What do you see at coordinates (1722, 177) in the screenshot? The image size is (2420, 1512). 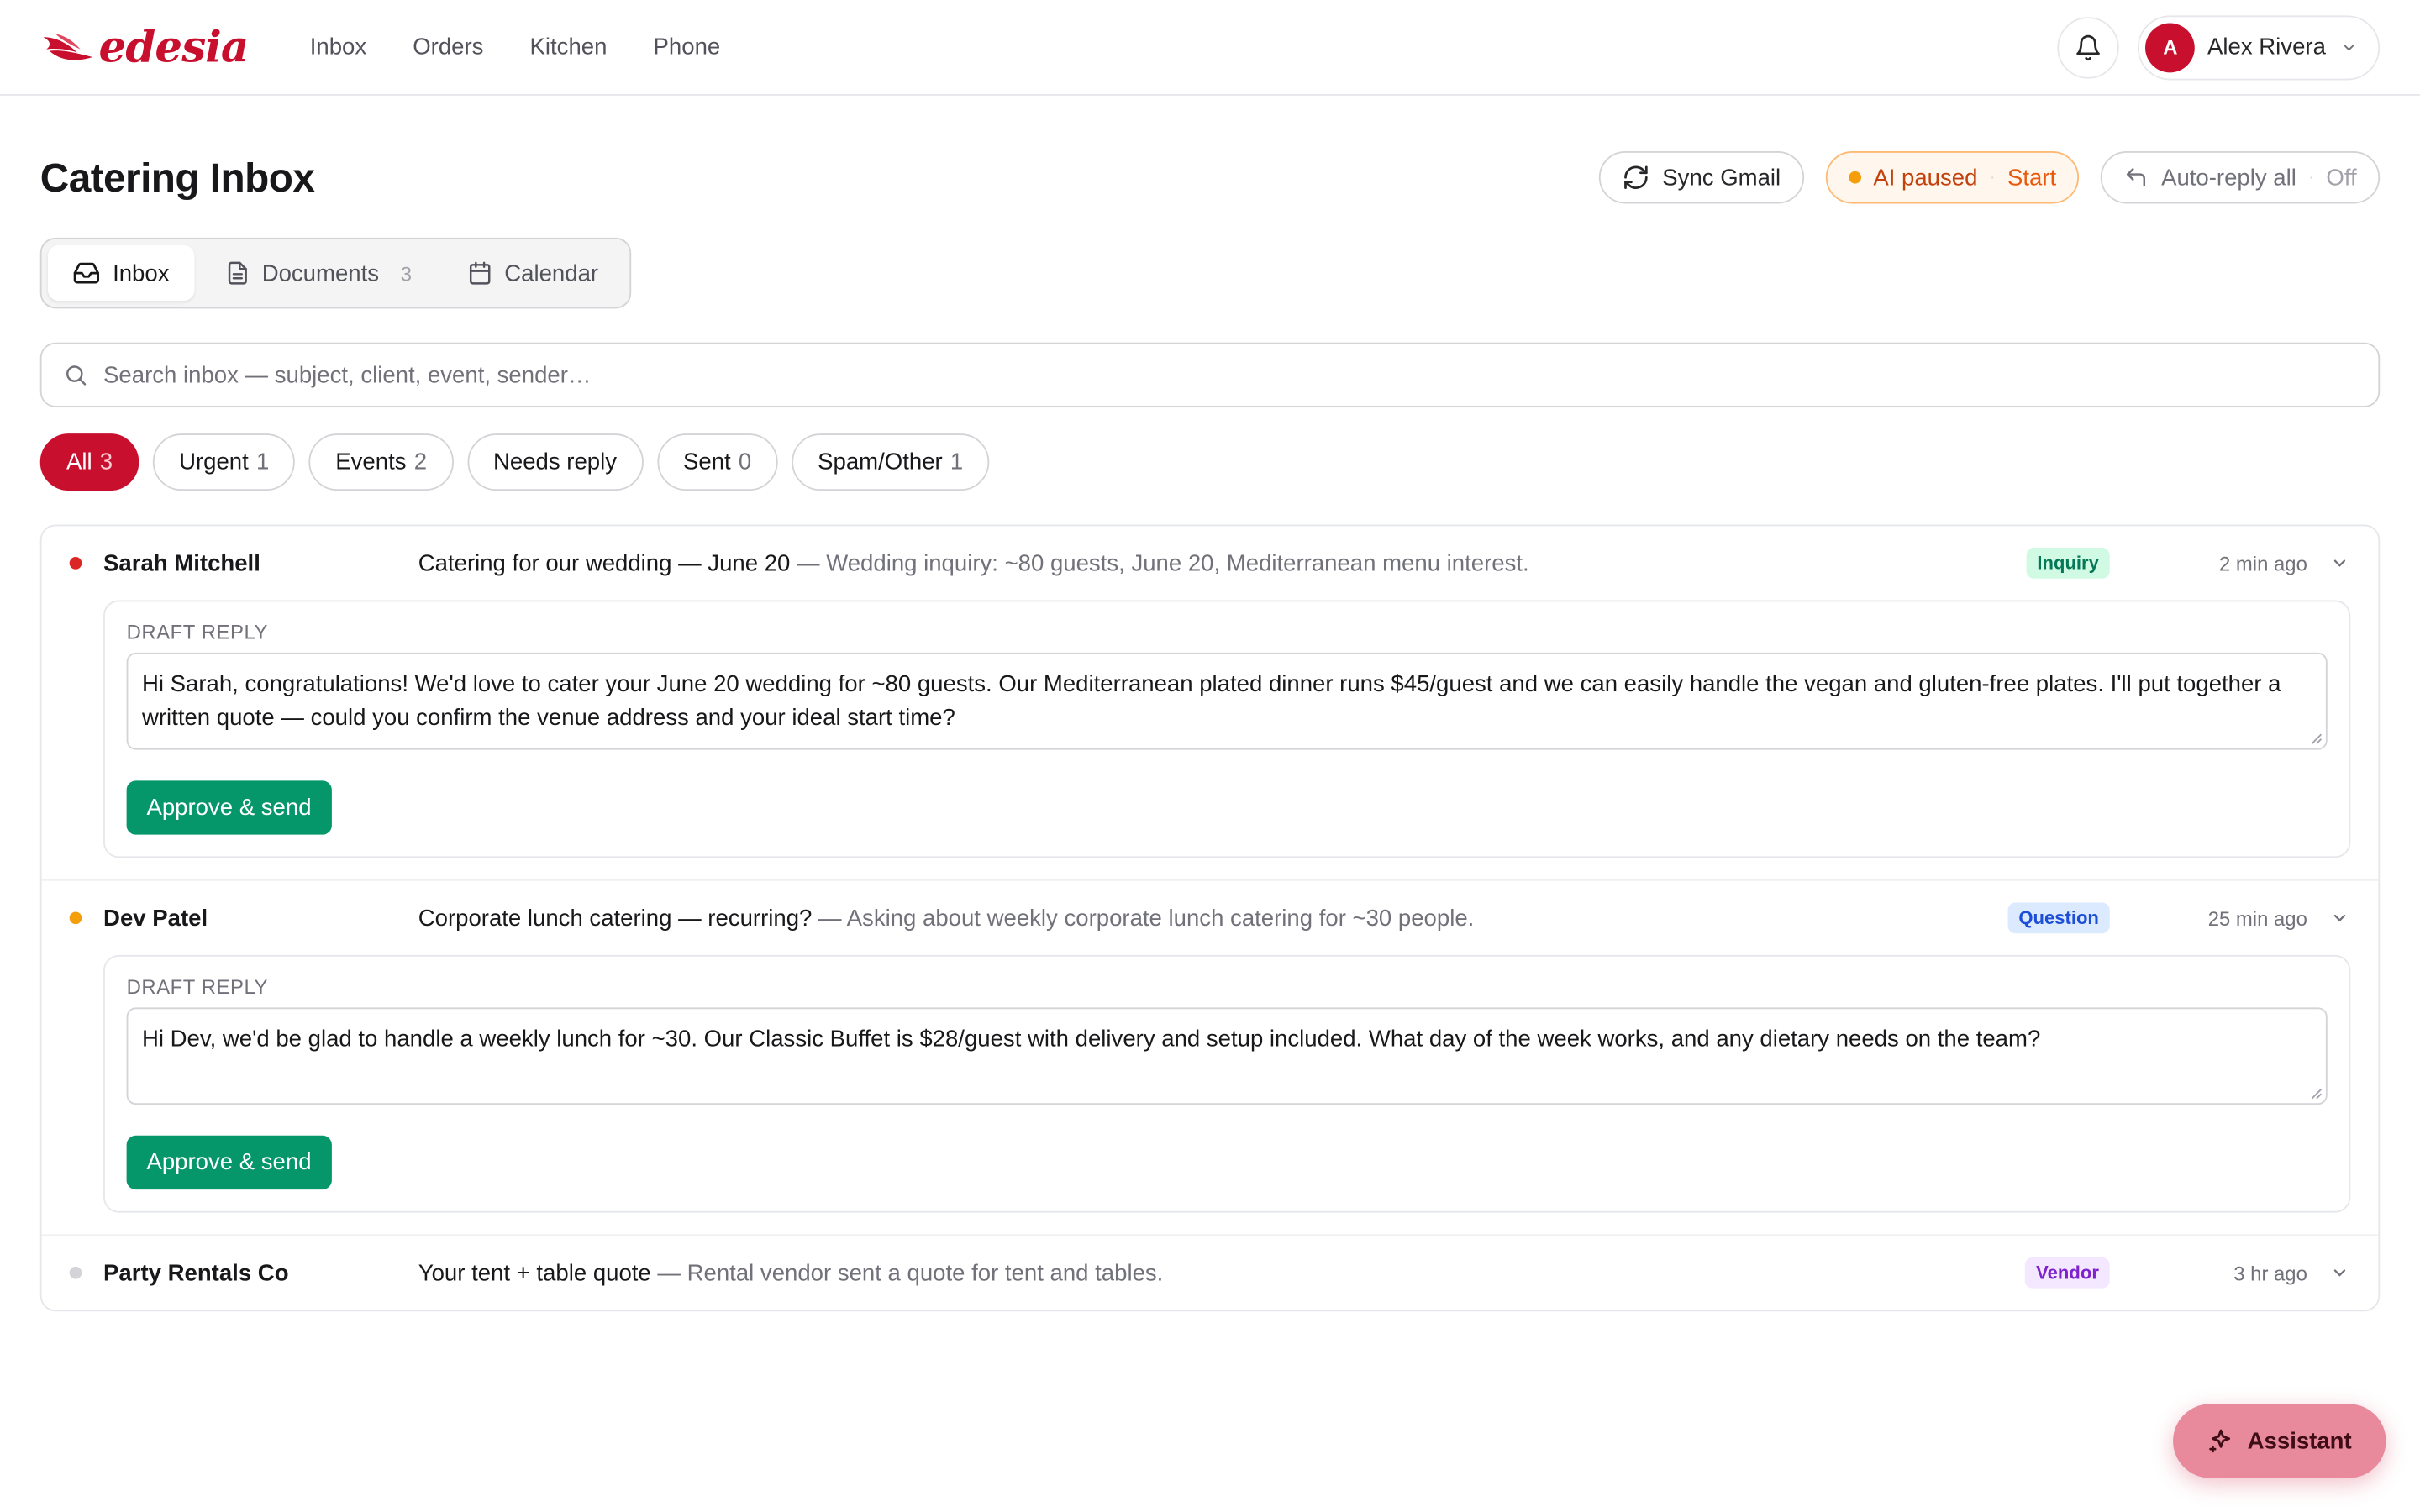 I see `sync-gmail-label: Sync Gmail` at bounding box center [1722, 177].